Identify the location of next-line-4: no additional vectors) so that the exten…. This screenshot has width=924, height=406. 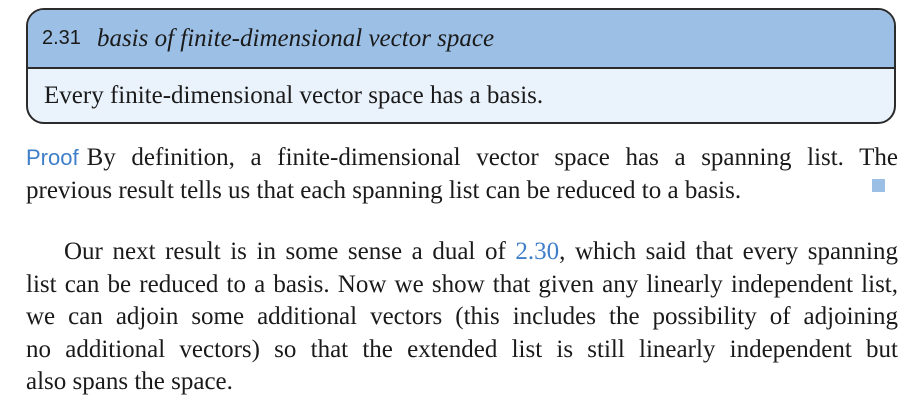
(462, 349).